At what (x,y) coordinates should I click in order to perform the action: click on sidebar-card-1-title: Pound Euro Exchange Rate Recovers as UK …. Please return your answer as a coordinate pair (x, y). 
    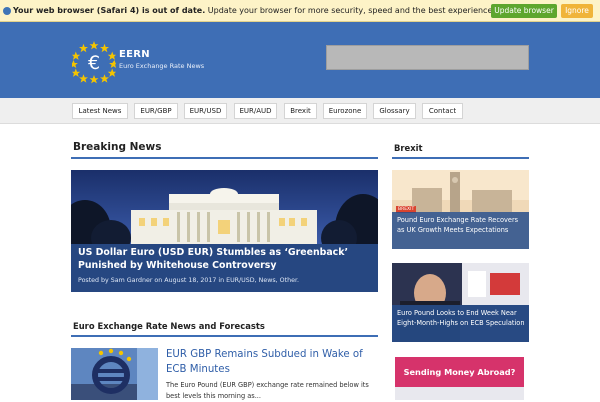
    Looking at the image, I should click on (462, 225).